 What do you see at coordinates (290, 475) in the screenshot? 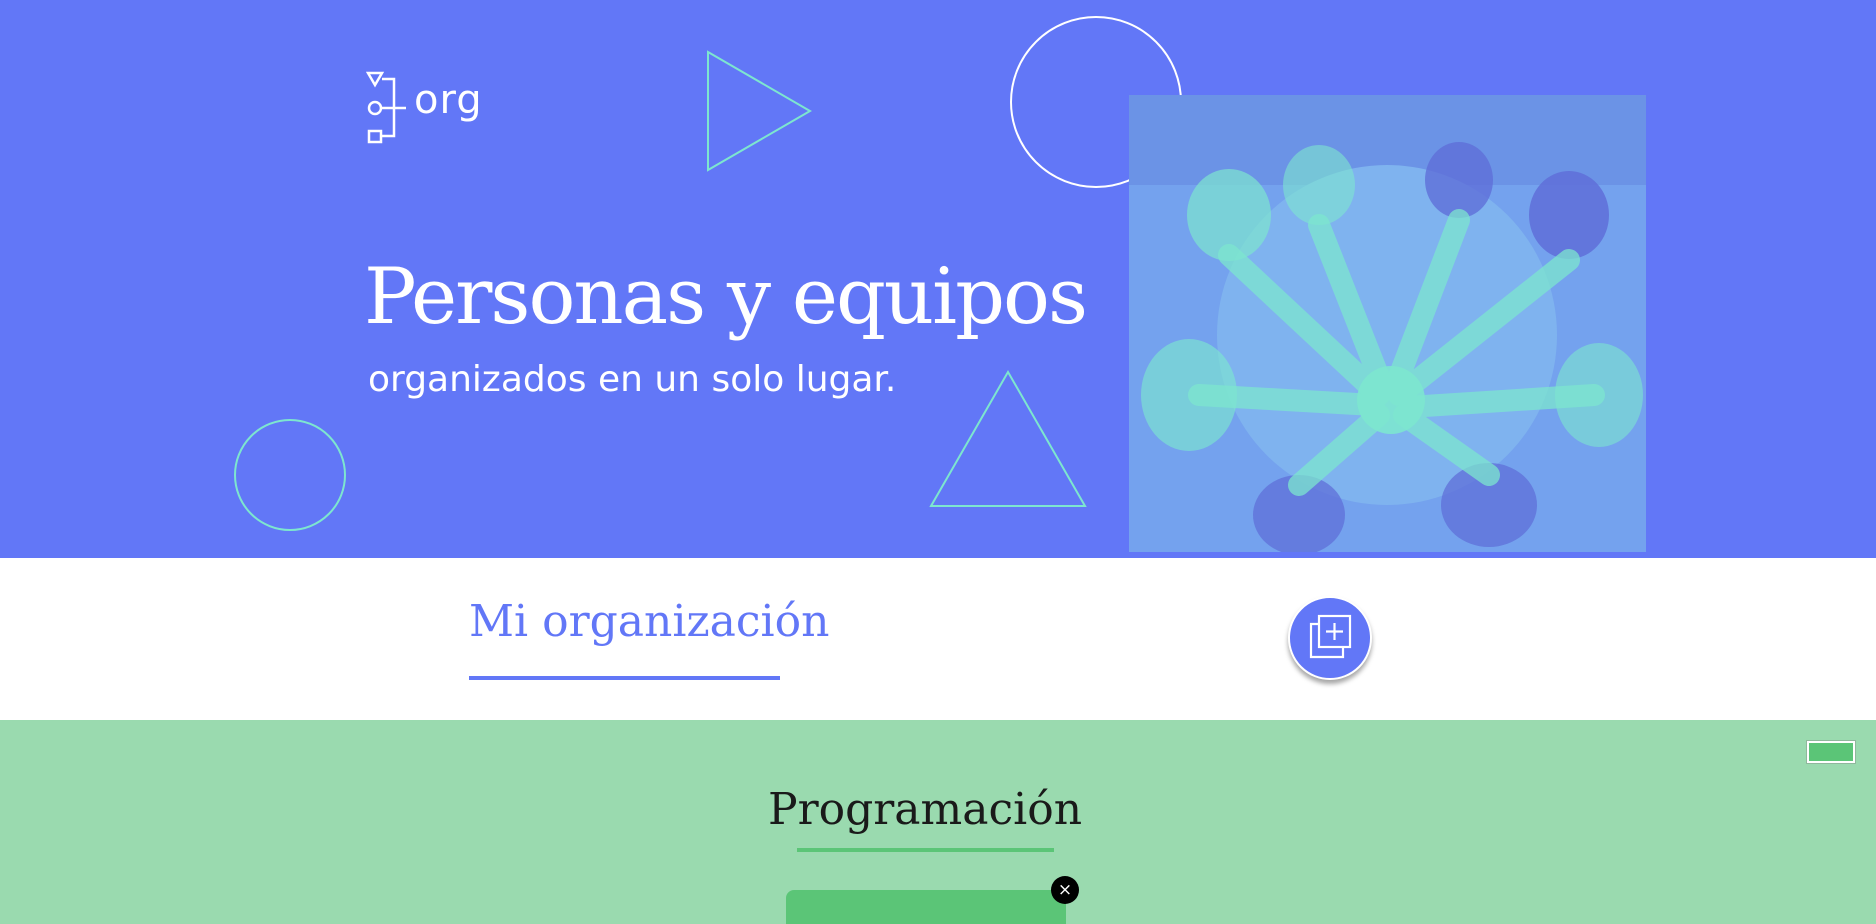
I see `small-circle-outline-decoration` at bounding box center [290, 475].